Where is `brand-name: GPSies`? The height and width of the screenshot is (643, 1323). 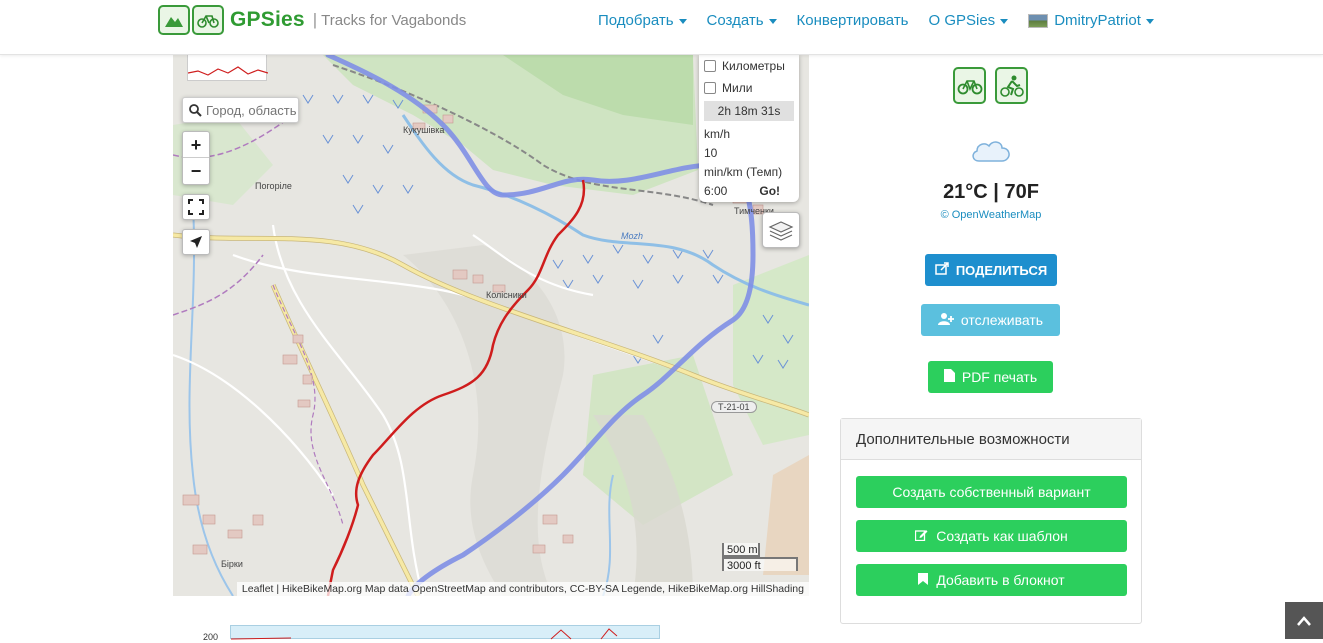 brand-name: GPSies is located at coordinates (267, 19).